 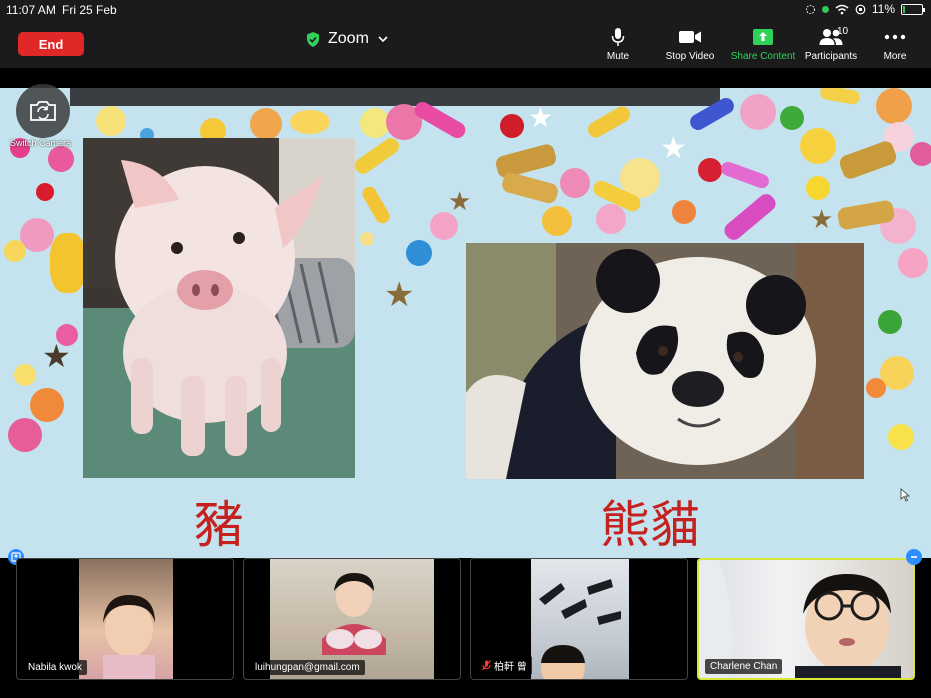 What do you see at coordinates (51, 44) in the screenshot?
I see `end-meeting-button: End` at bounding box center [51, 44].